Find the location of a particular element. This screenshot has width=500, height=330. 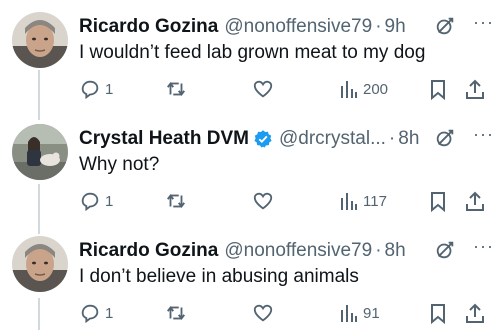

tweet-header: Crystal Heath DVM @drcrystal... · 8h is located at coordinates (283, 139).